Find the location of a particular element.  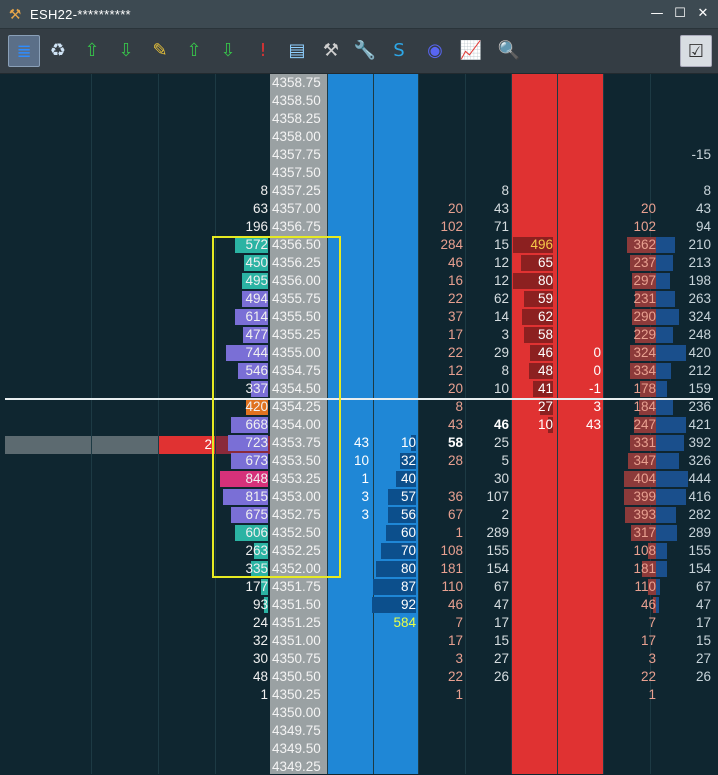

ladder-row: 4353.50 673 10 32 28 5 347 326 is located at coordinates (359, 461).